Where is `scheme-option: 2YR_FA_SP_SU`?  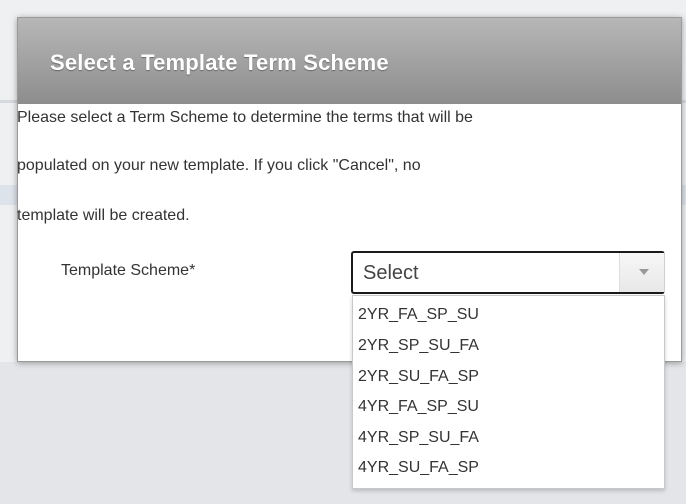 scheme-option: 2YR_FA_SP_SU is located at coordinates (418, 315).